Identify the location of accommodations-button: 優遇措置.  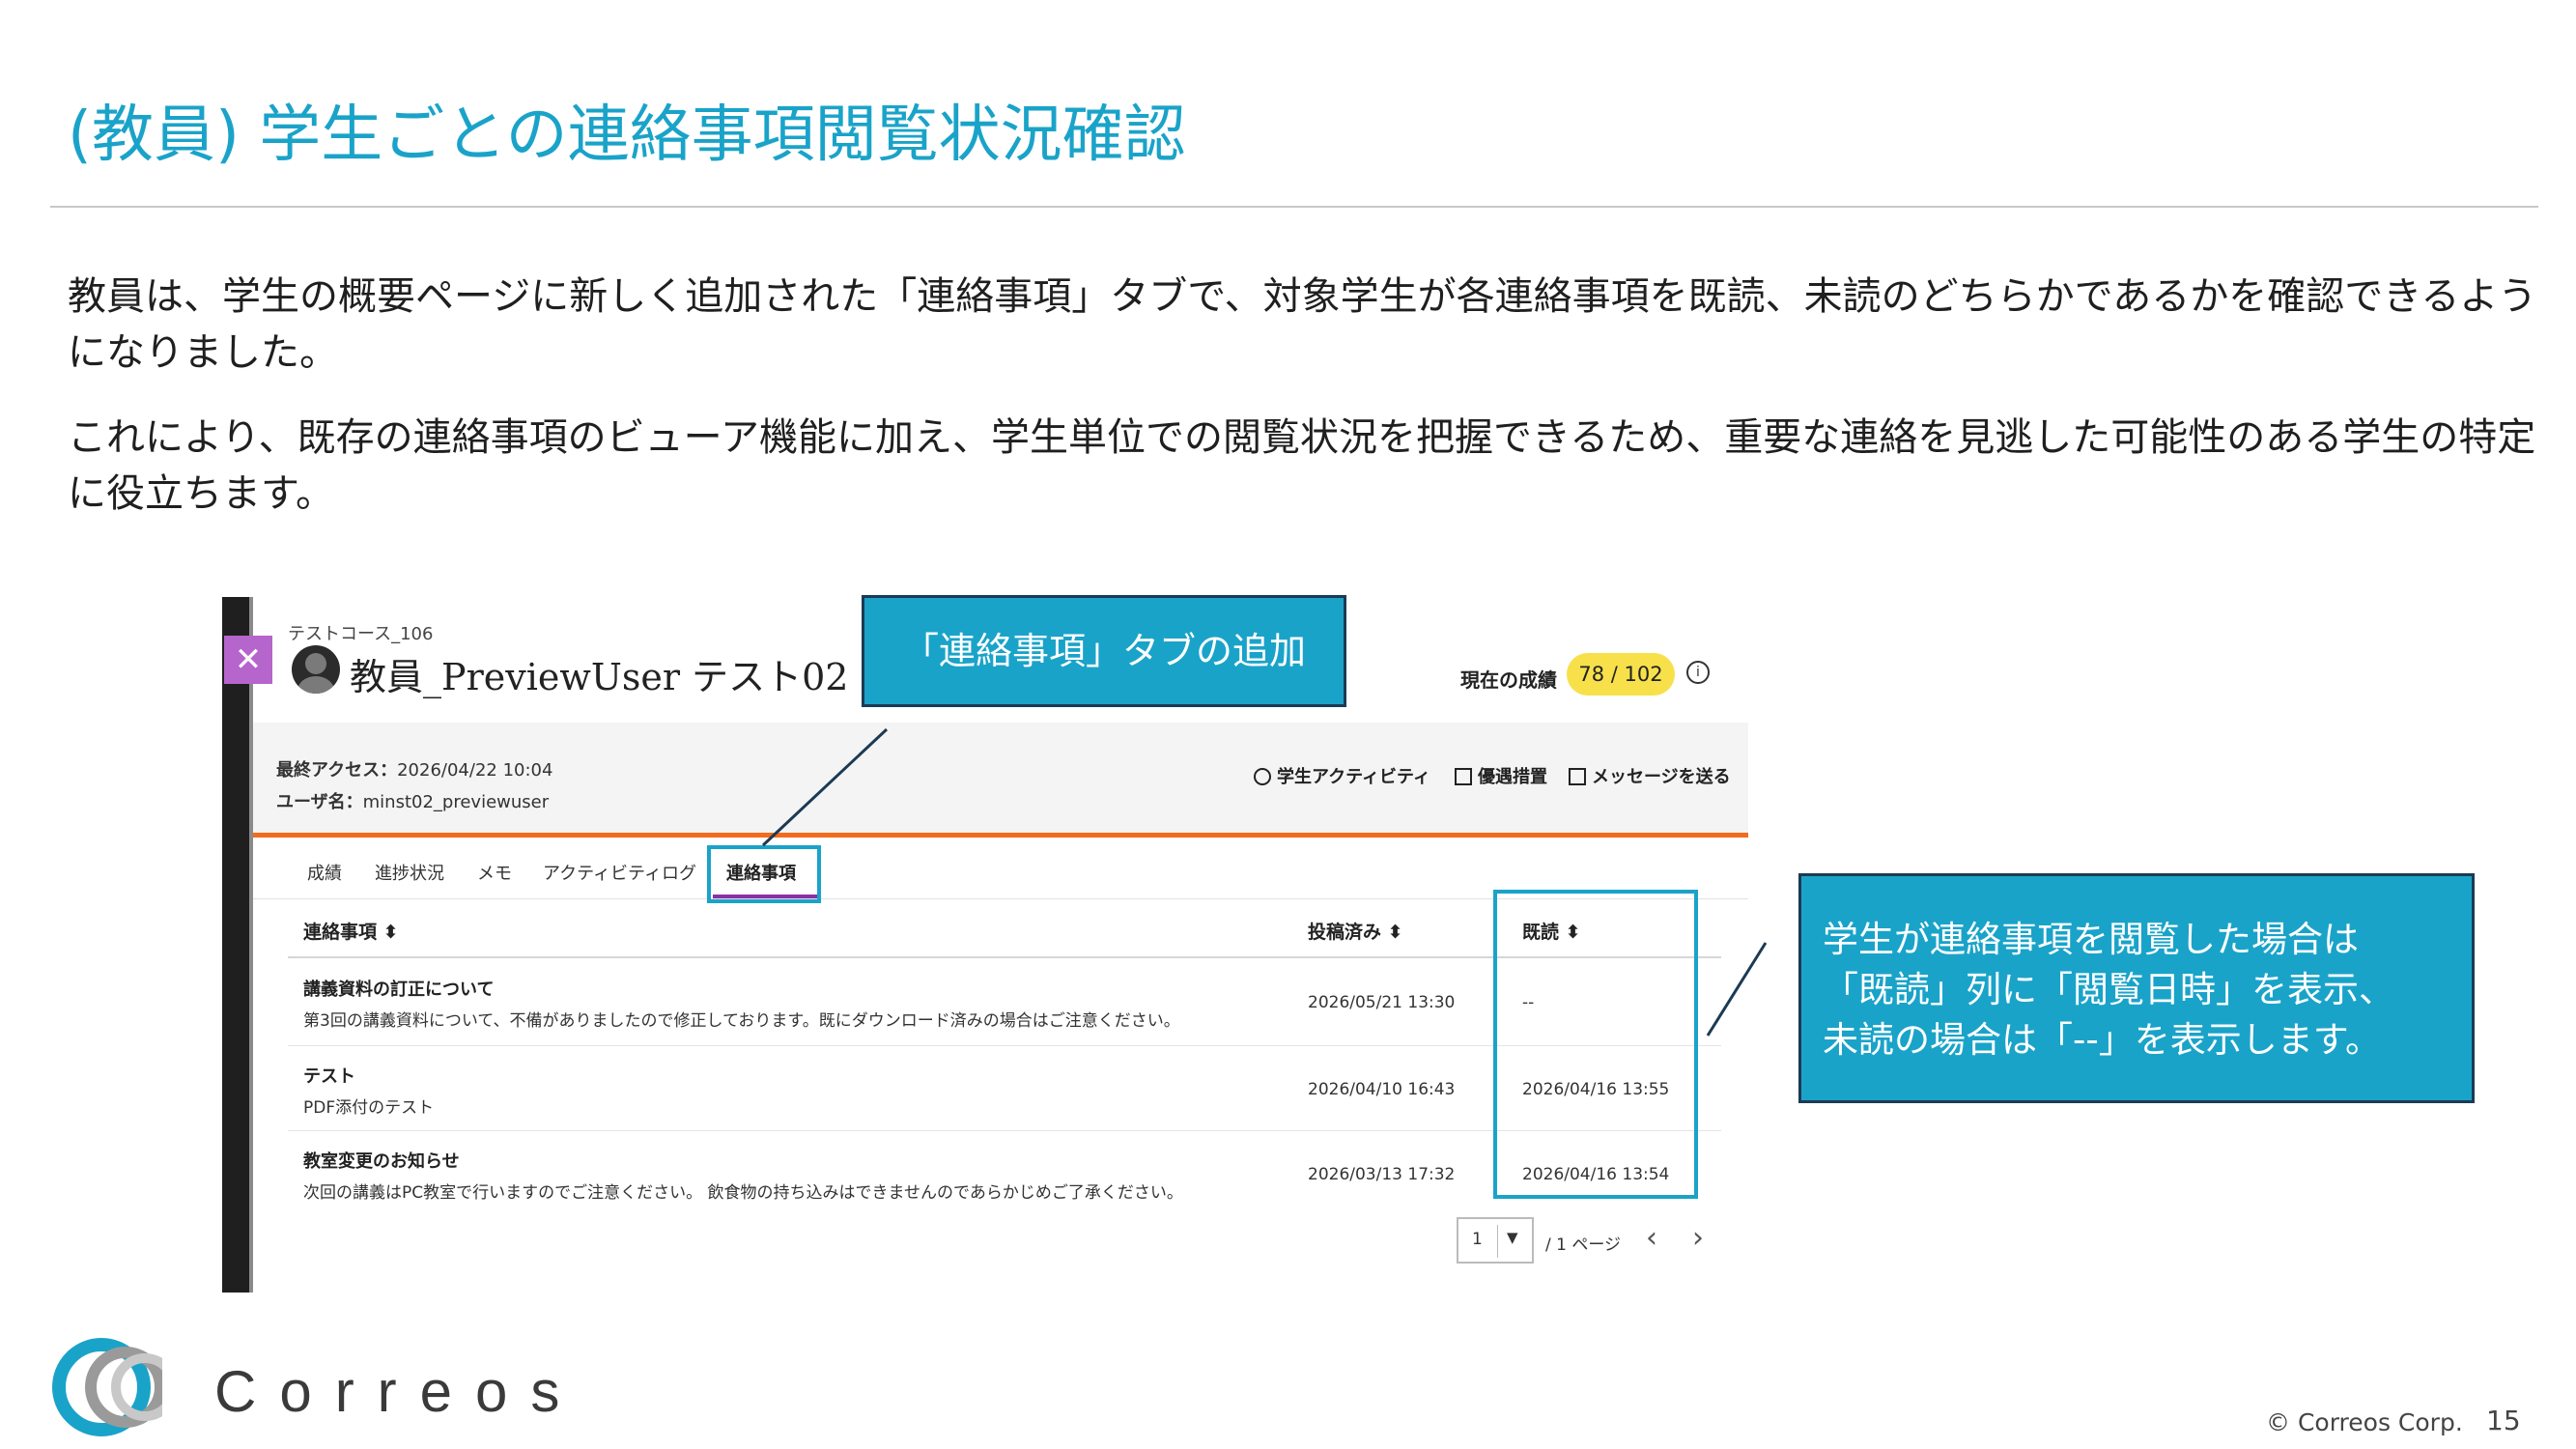
(1501, 775).